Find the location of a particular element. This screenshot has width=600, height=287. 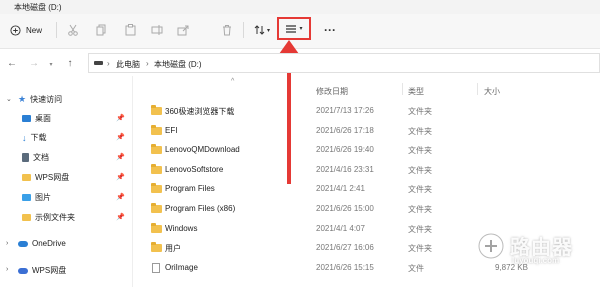

sidebar-item-wps: WPS网盘 is located at coordinates (42, 270).